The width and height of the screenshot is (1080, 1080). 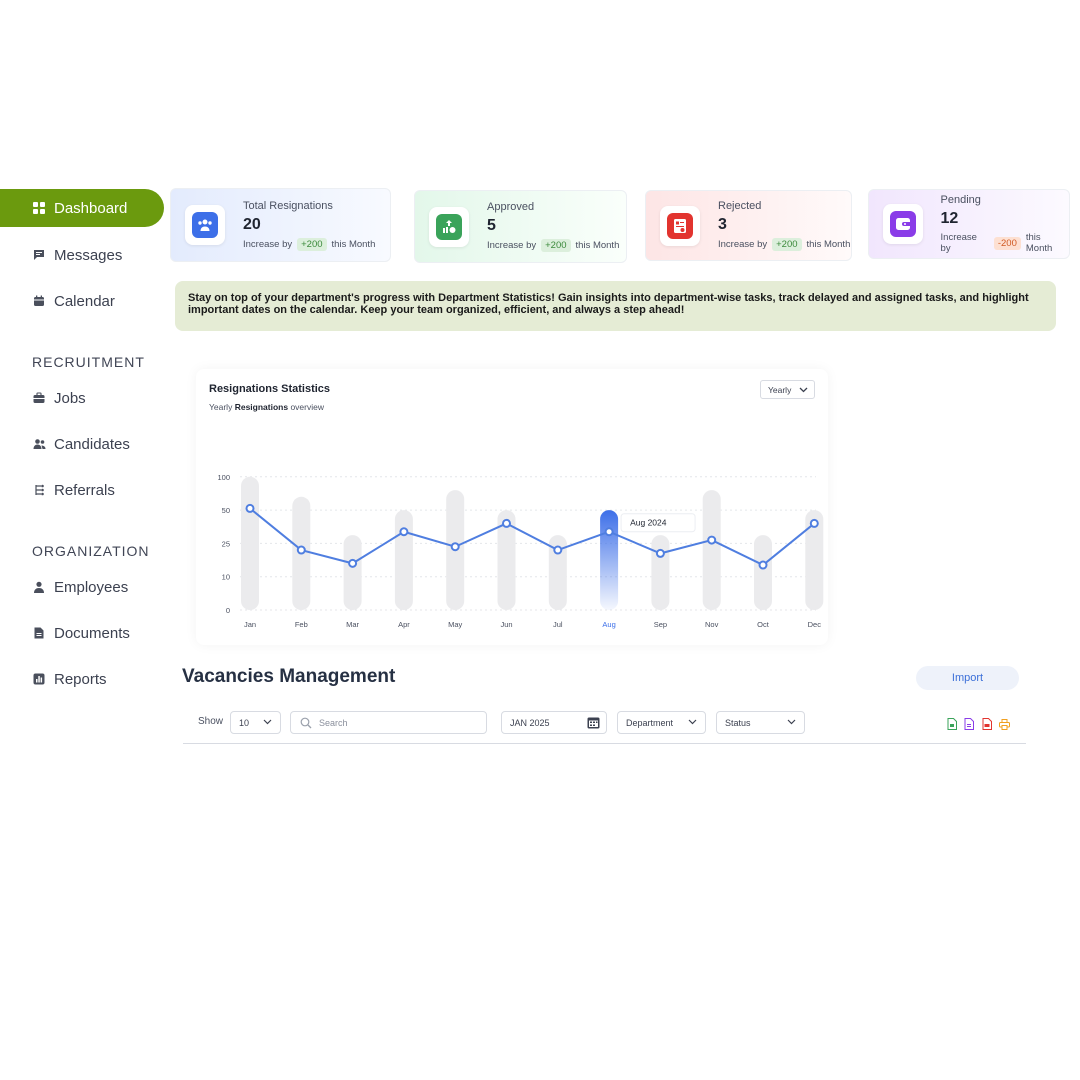 What do you see at coordinates (506, 624) in the screenshot?
I see `x-tick-label: Jun` at bounding box center [506, 624].